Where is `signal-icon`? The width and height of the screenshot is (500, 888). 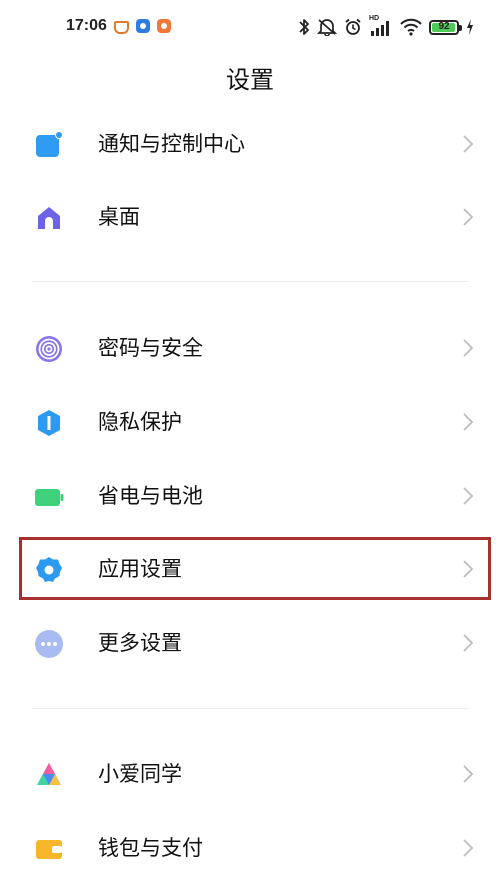 signal-icon is located at coordinates (380, 28).